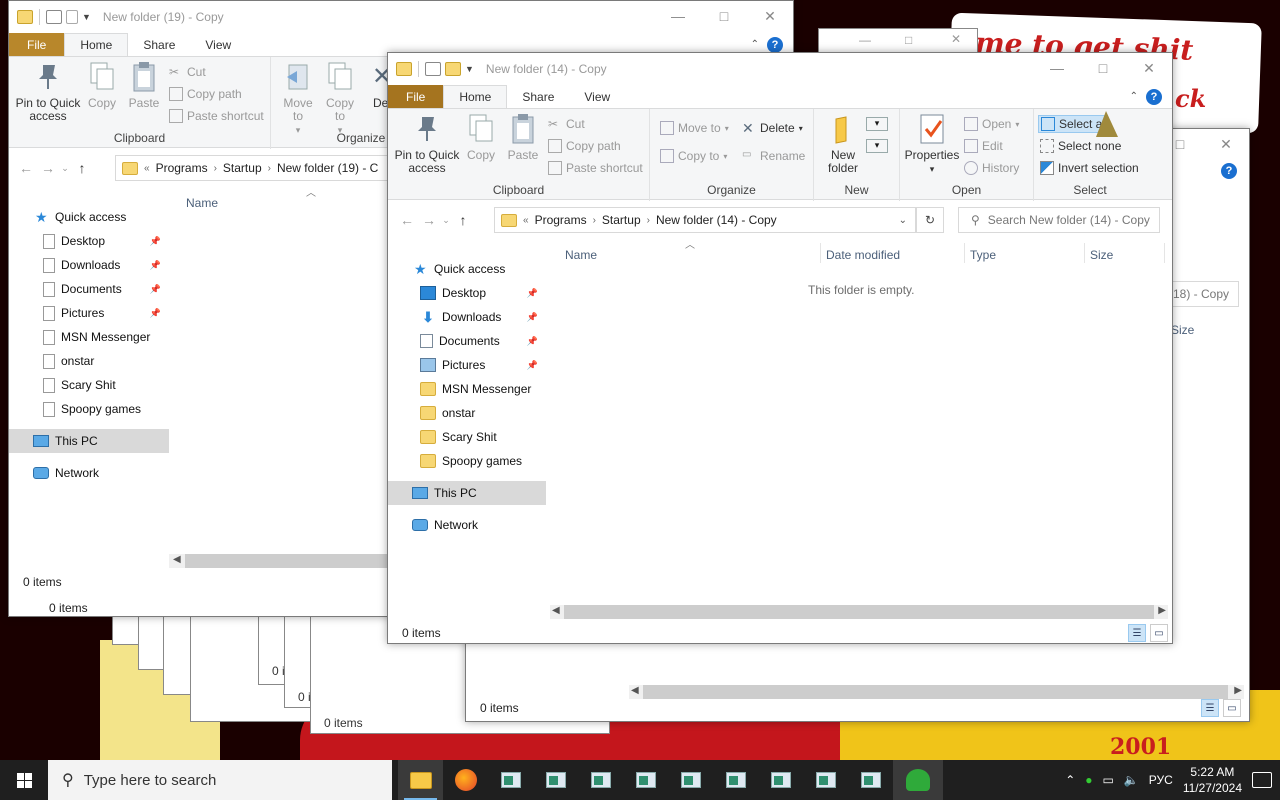  What do you see at coordinates (1080, 146) in the screenshot?
I see `select-none-button: Select none` at bounding box center [1080, 146].